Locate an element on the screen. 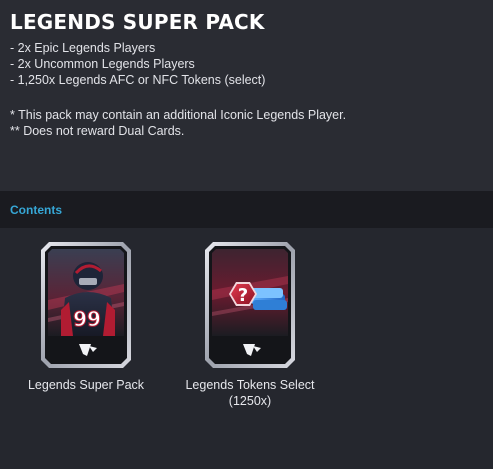 The image size is (493, 469). content-item-label: Legends Tokens Select (1250x) is located at coordinates (250, 393).